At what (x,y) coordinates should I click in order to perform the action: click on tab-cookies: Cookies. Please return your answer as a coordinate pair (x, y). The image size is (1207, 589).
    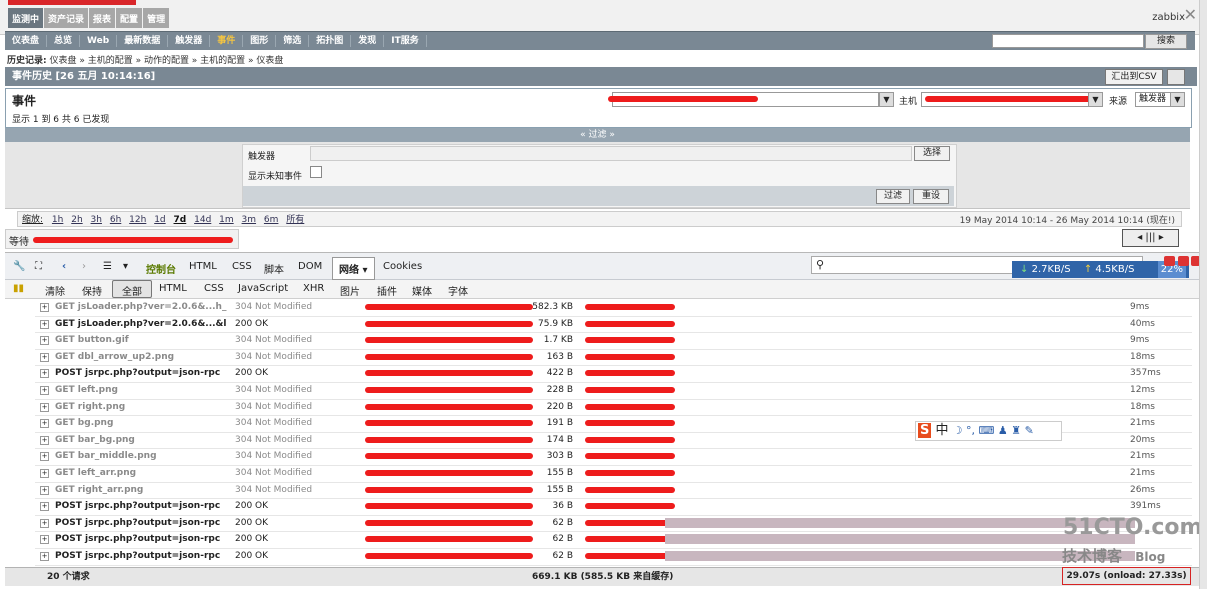
    Looking at the image, I should click on (402, 266).